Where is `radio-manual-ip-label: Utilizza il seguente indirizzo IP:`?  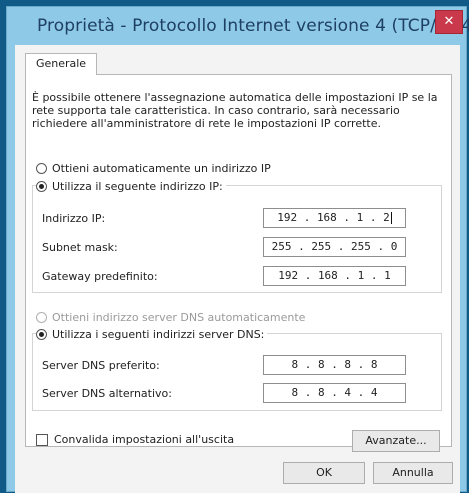 radio-manual-ip-label: Utilizza il seguente indirizzo IP: is located at coordinates (137, 186).